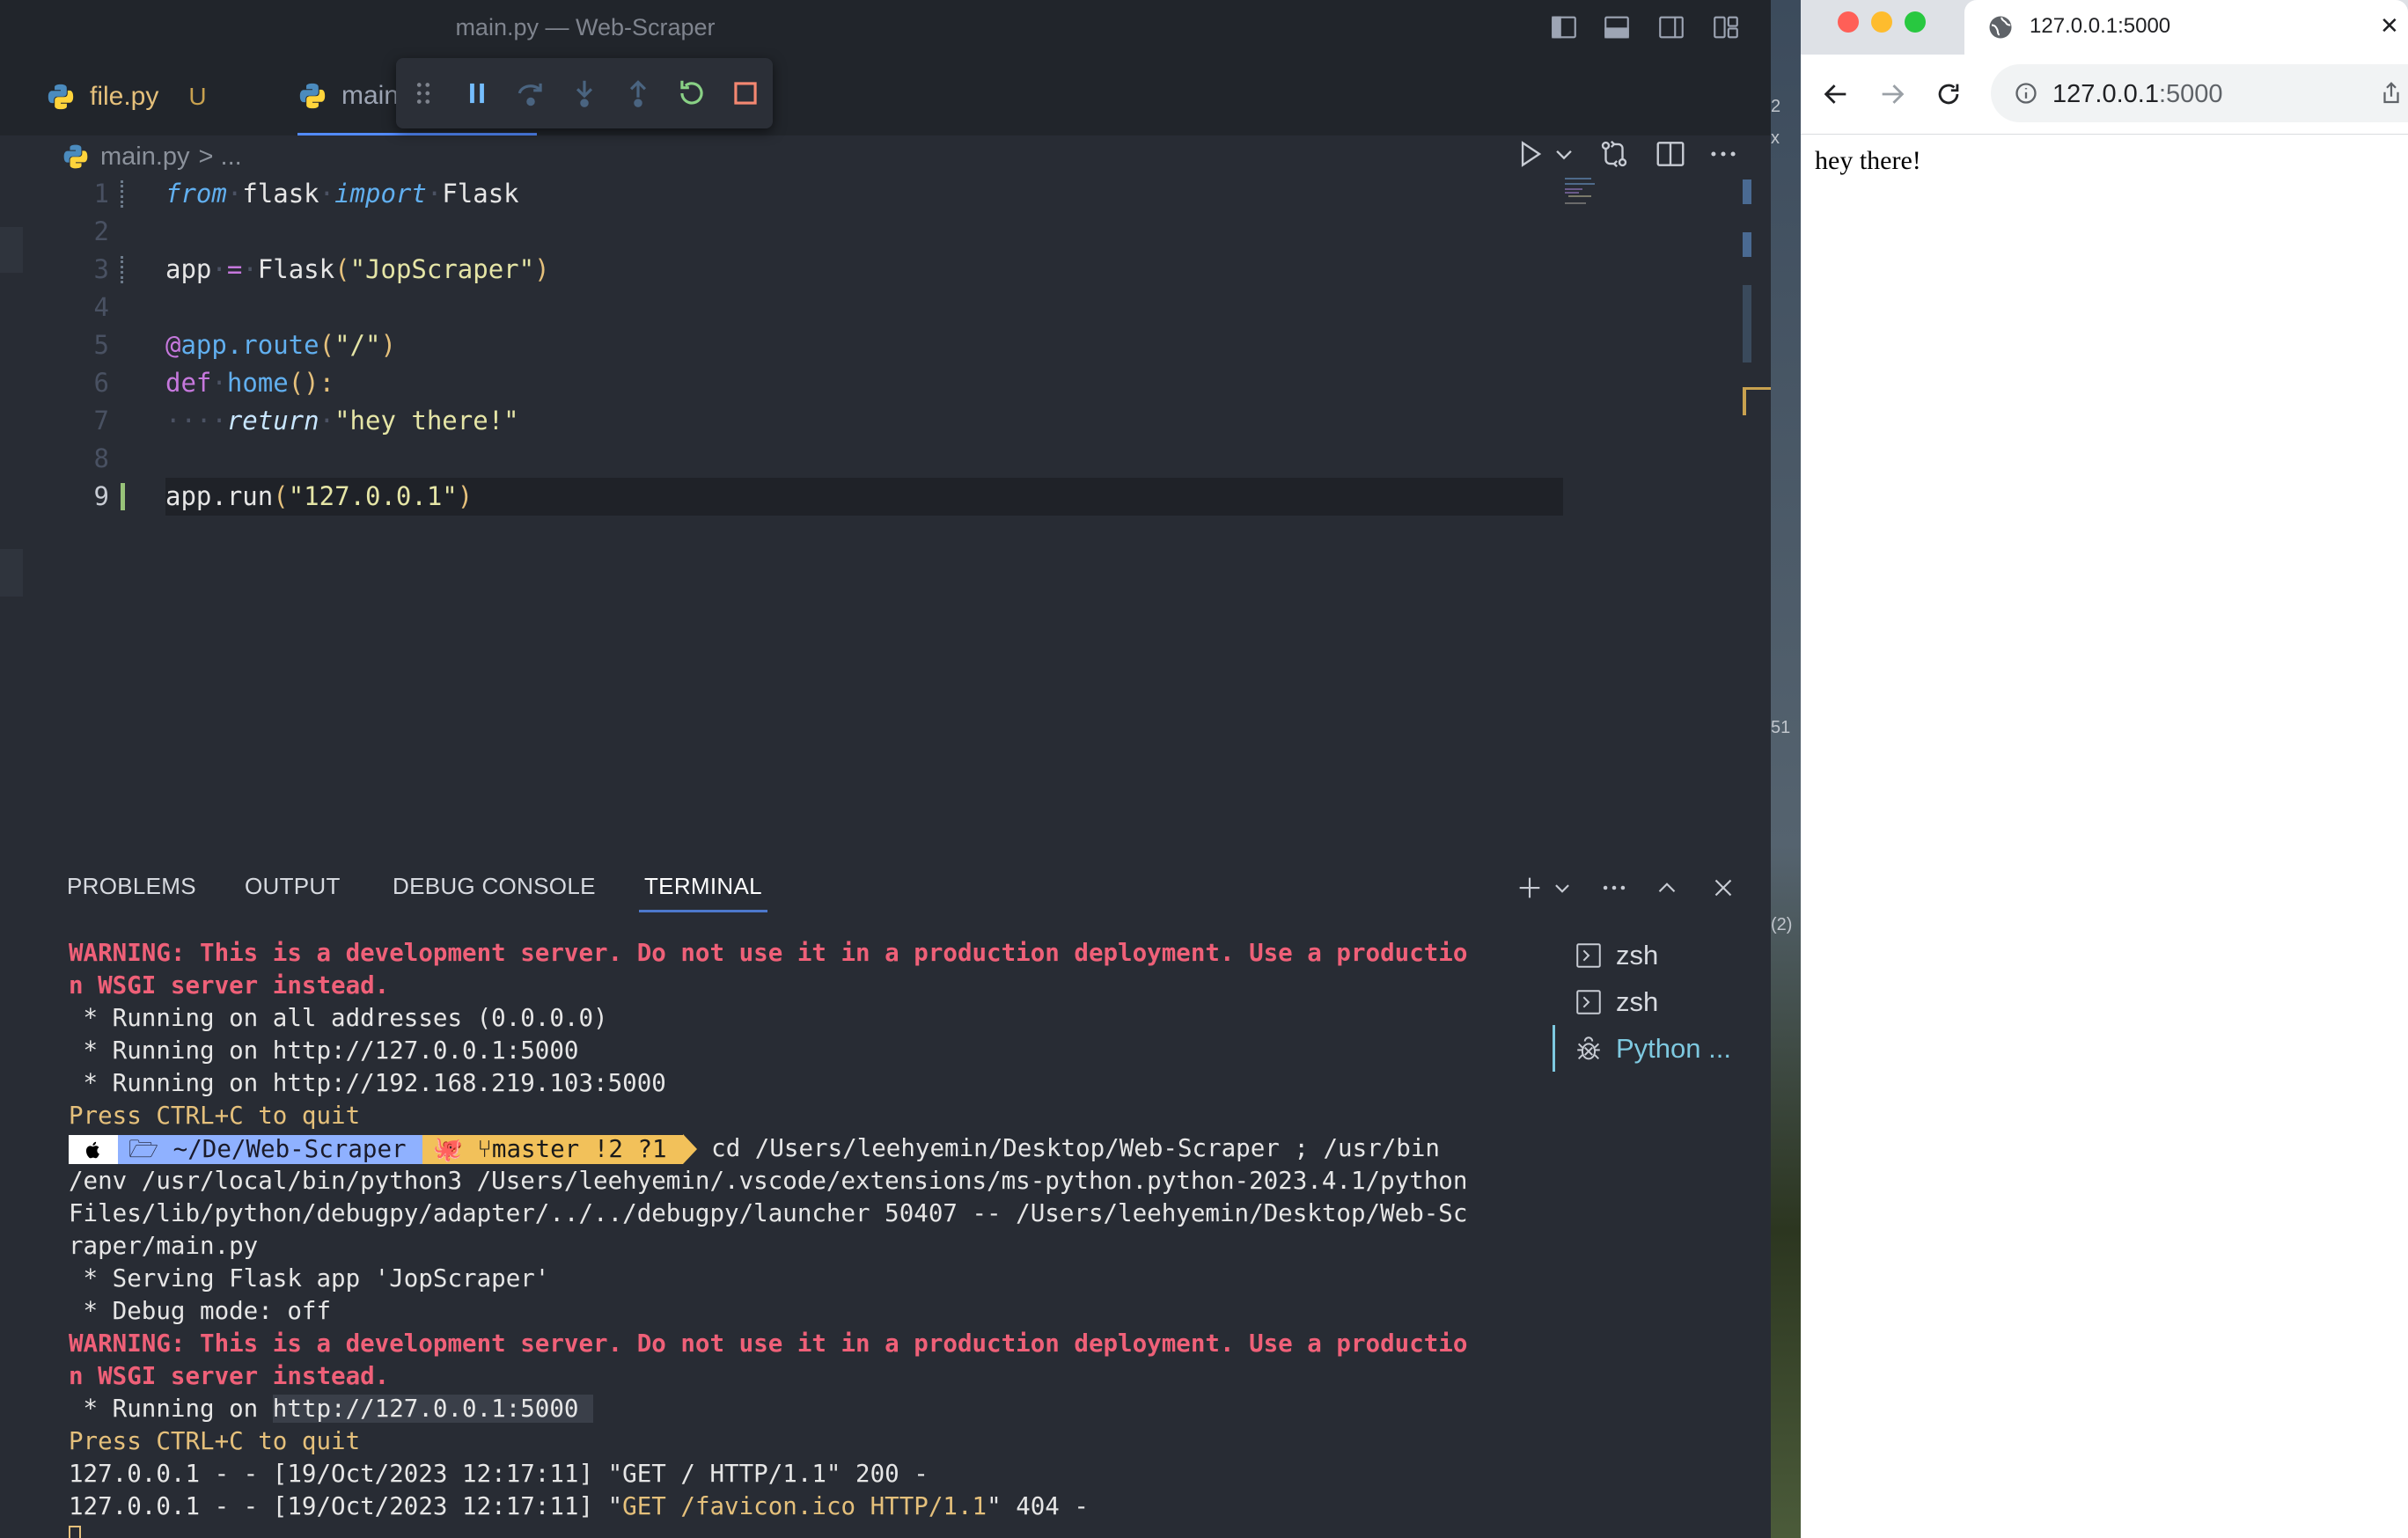 The height and width of the screenshot is (1538, 2408). What do you see at coordinates (126, 96) in the screenshot?
I see `tab-file-py: file.py U` at bounding box center [126, 96].